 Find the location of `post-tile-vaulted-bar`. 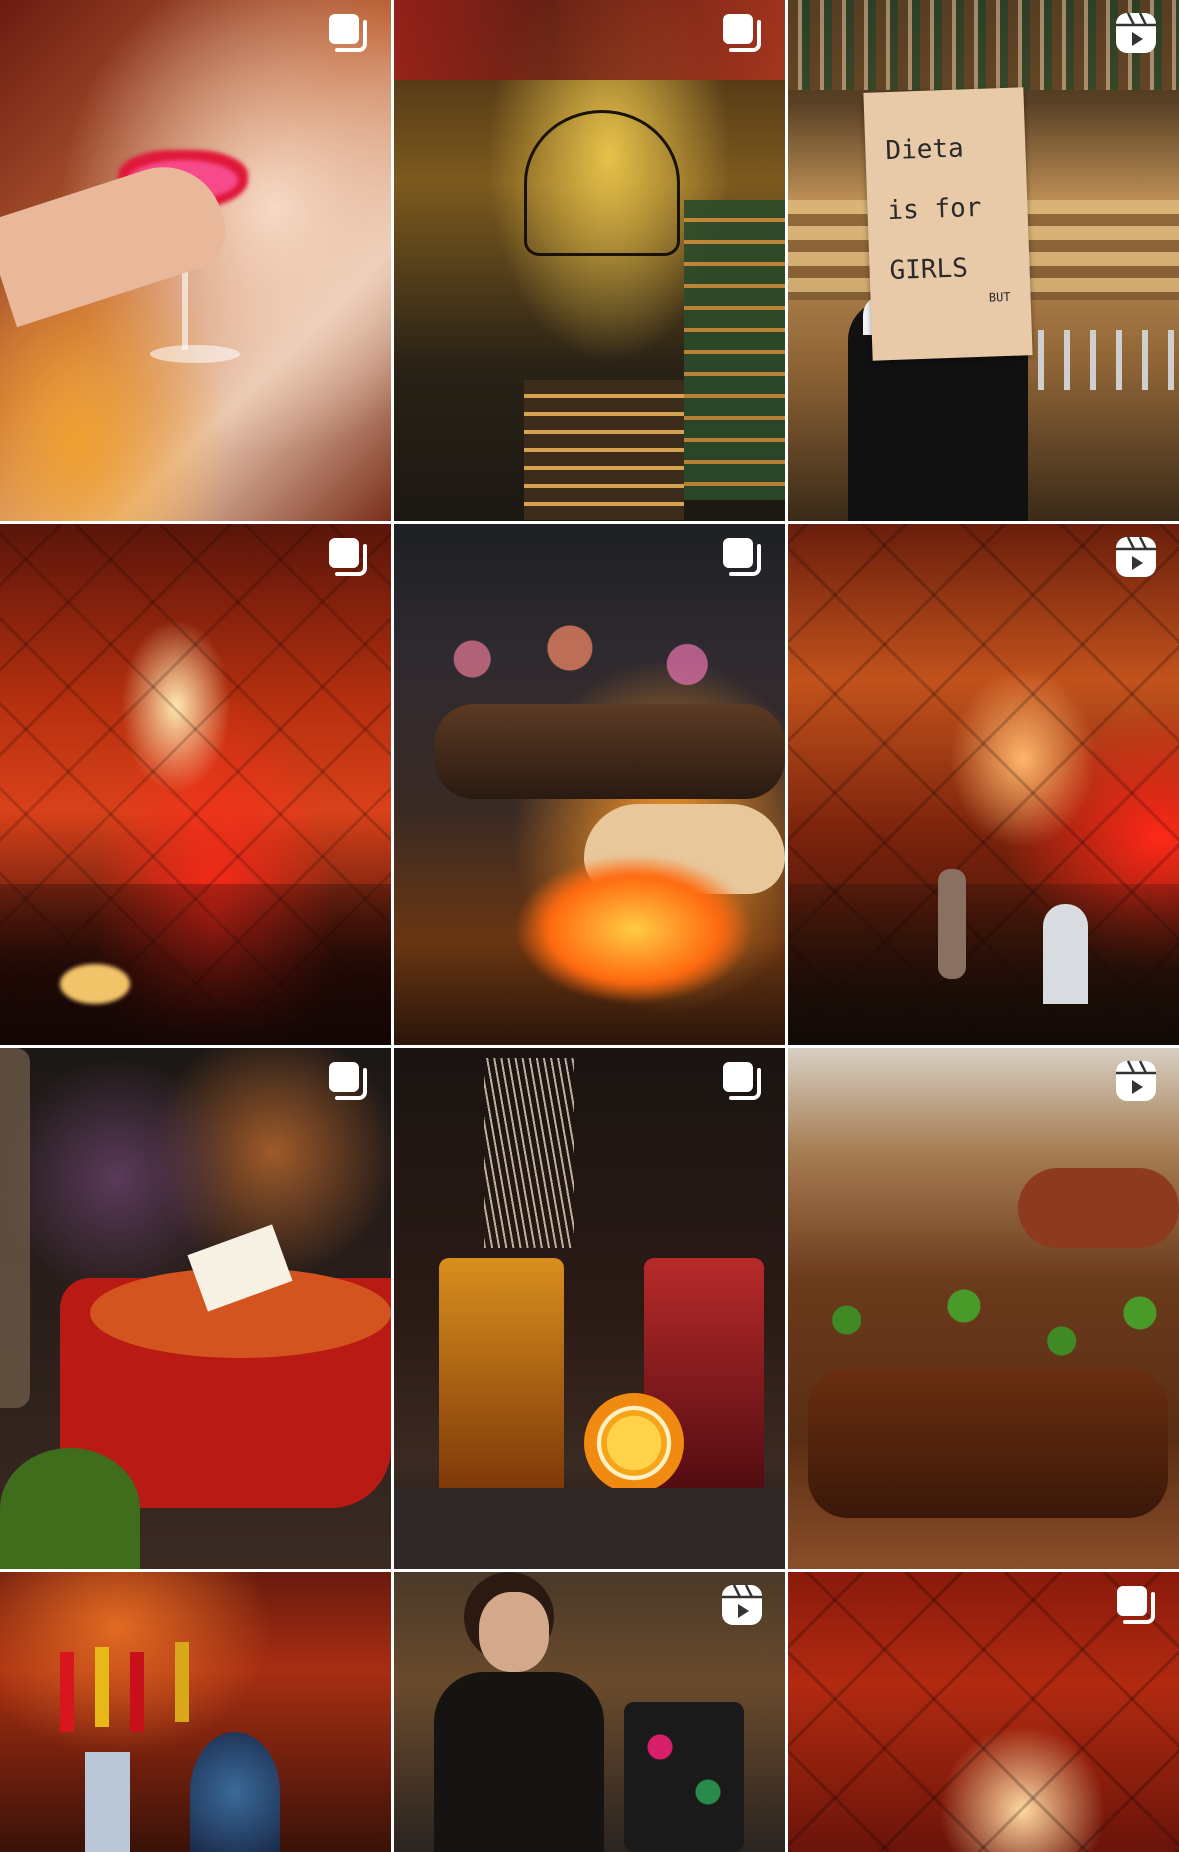

post-tile-vaulted-bar is located at coordinates (589, 260).